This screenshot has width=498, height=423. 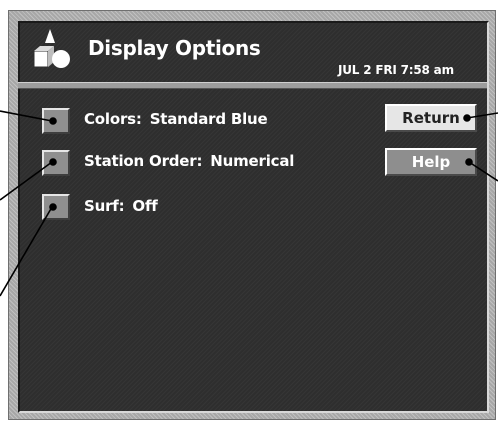 What do you see at coordinates (483, 171) in the screenshot?
I see `help-callout-line` at bounding box center [483, 171].